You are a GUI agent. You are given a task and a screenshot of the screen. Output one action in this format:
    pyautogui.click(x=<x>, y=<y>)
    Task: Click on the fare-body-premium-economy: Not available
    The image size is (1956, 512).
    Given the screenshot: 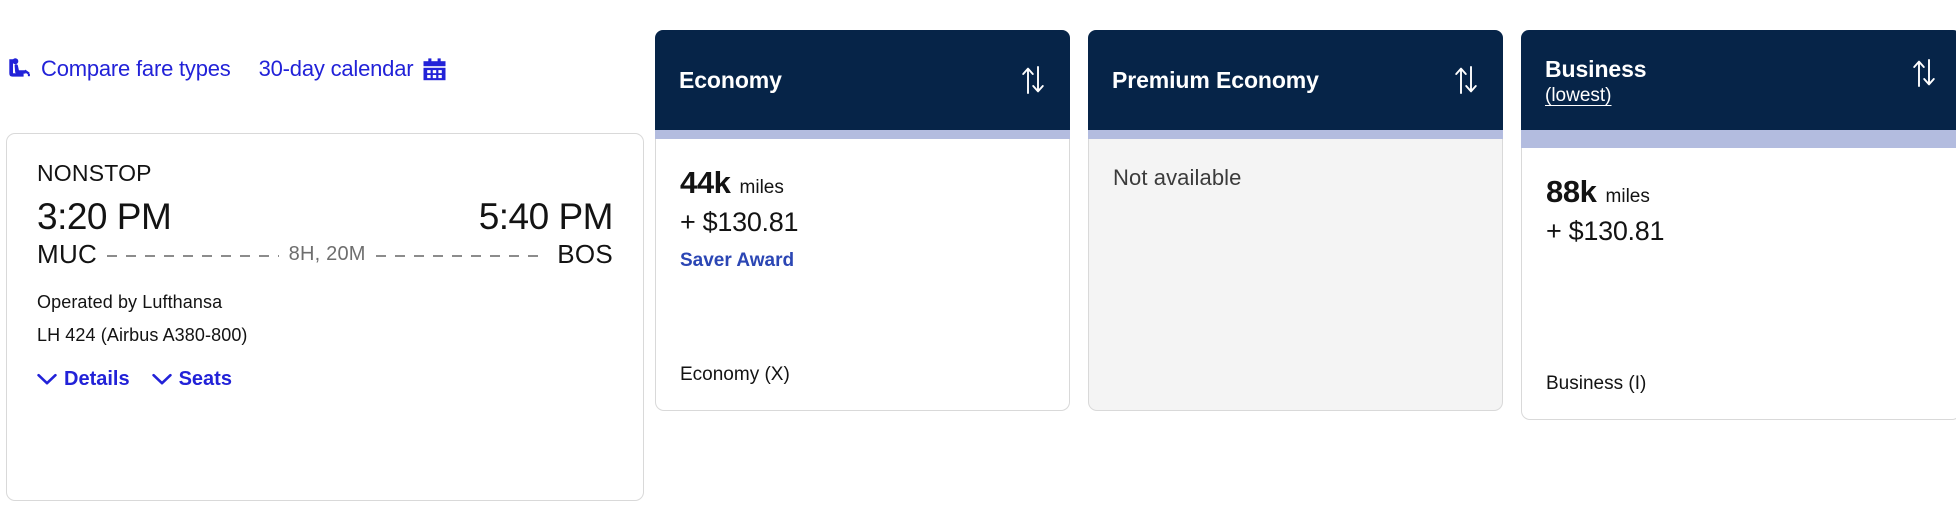 What is the action you would take?
    pyautogui.click(x=1295, y=275)
    